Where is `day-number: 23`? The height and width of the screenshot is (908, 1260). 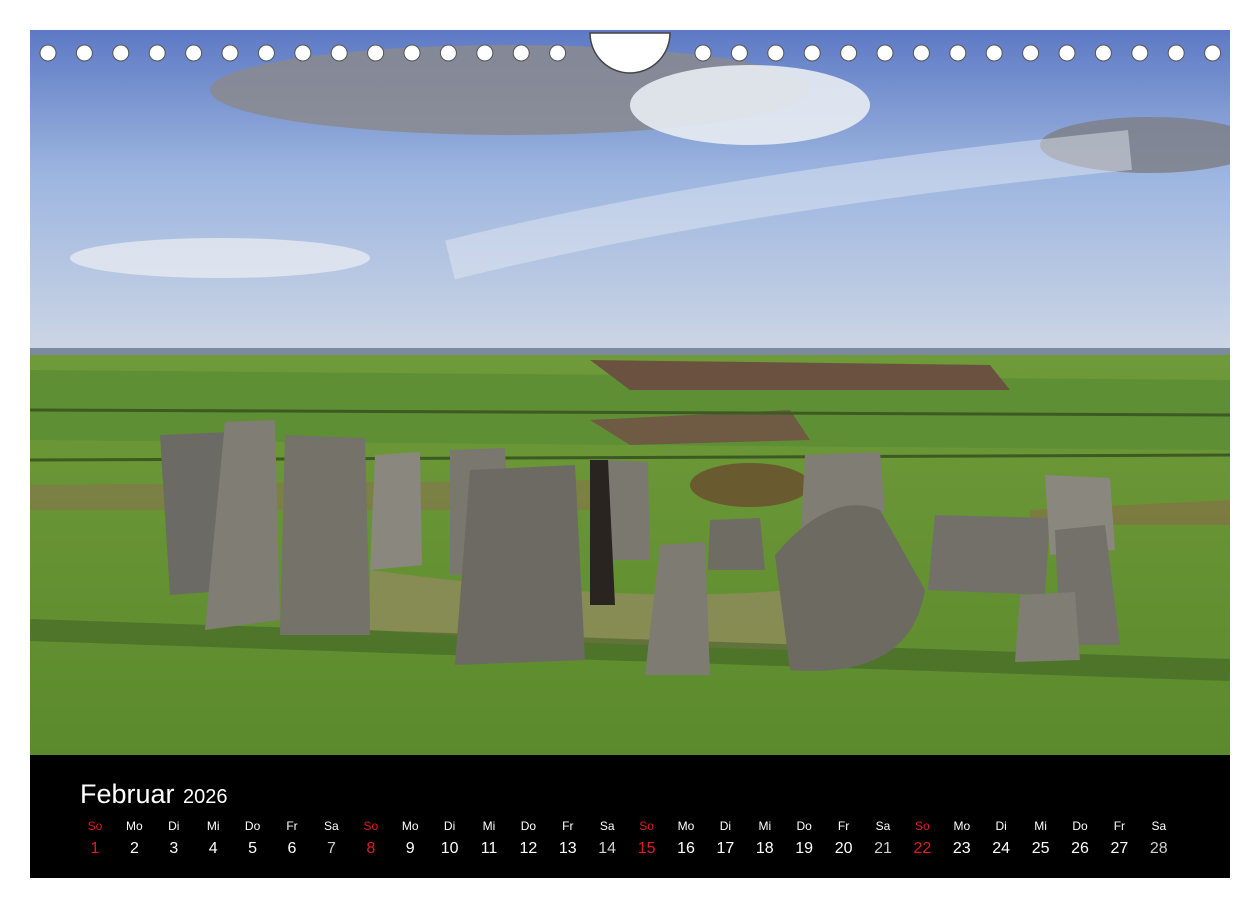
day-number: 23 is located at coordinates (961, 848).